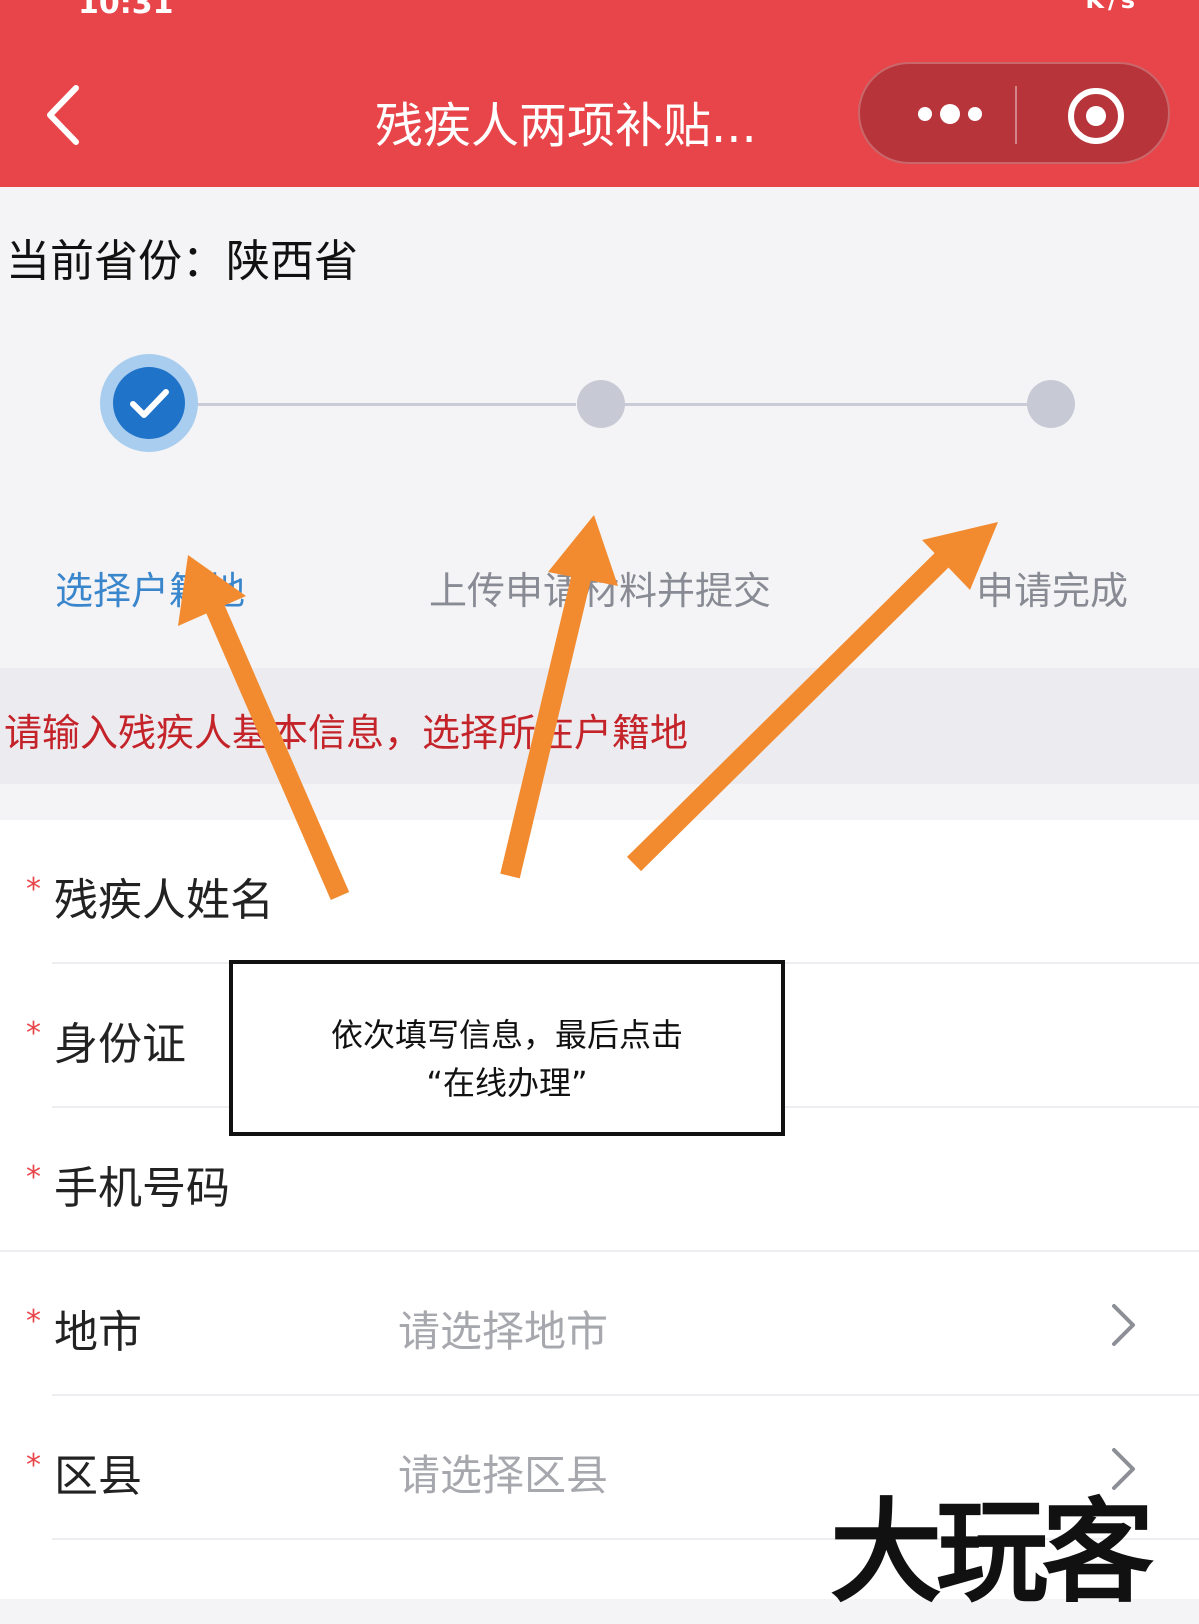  What do you see at coordinates (98, 1332) in the screenshot?
I see `field-label: 地市` at bounding box center [98, 1332].